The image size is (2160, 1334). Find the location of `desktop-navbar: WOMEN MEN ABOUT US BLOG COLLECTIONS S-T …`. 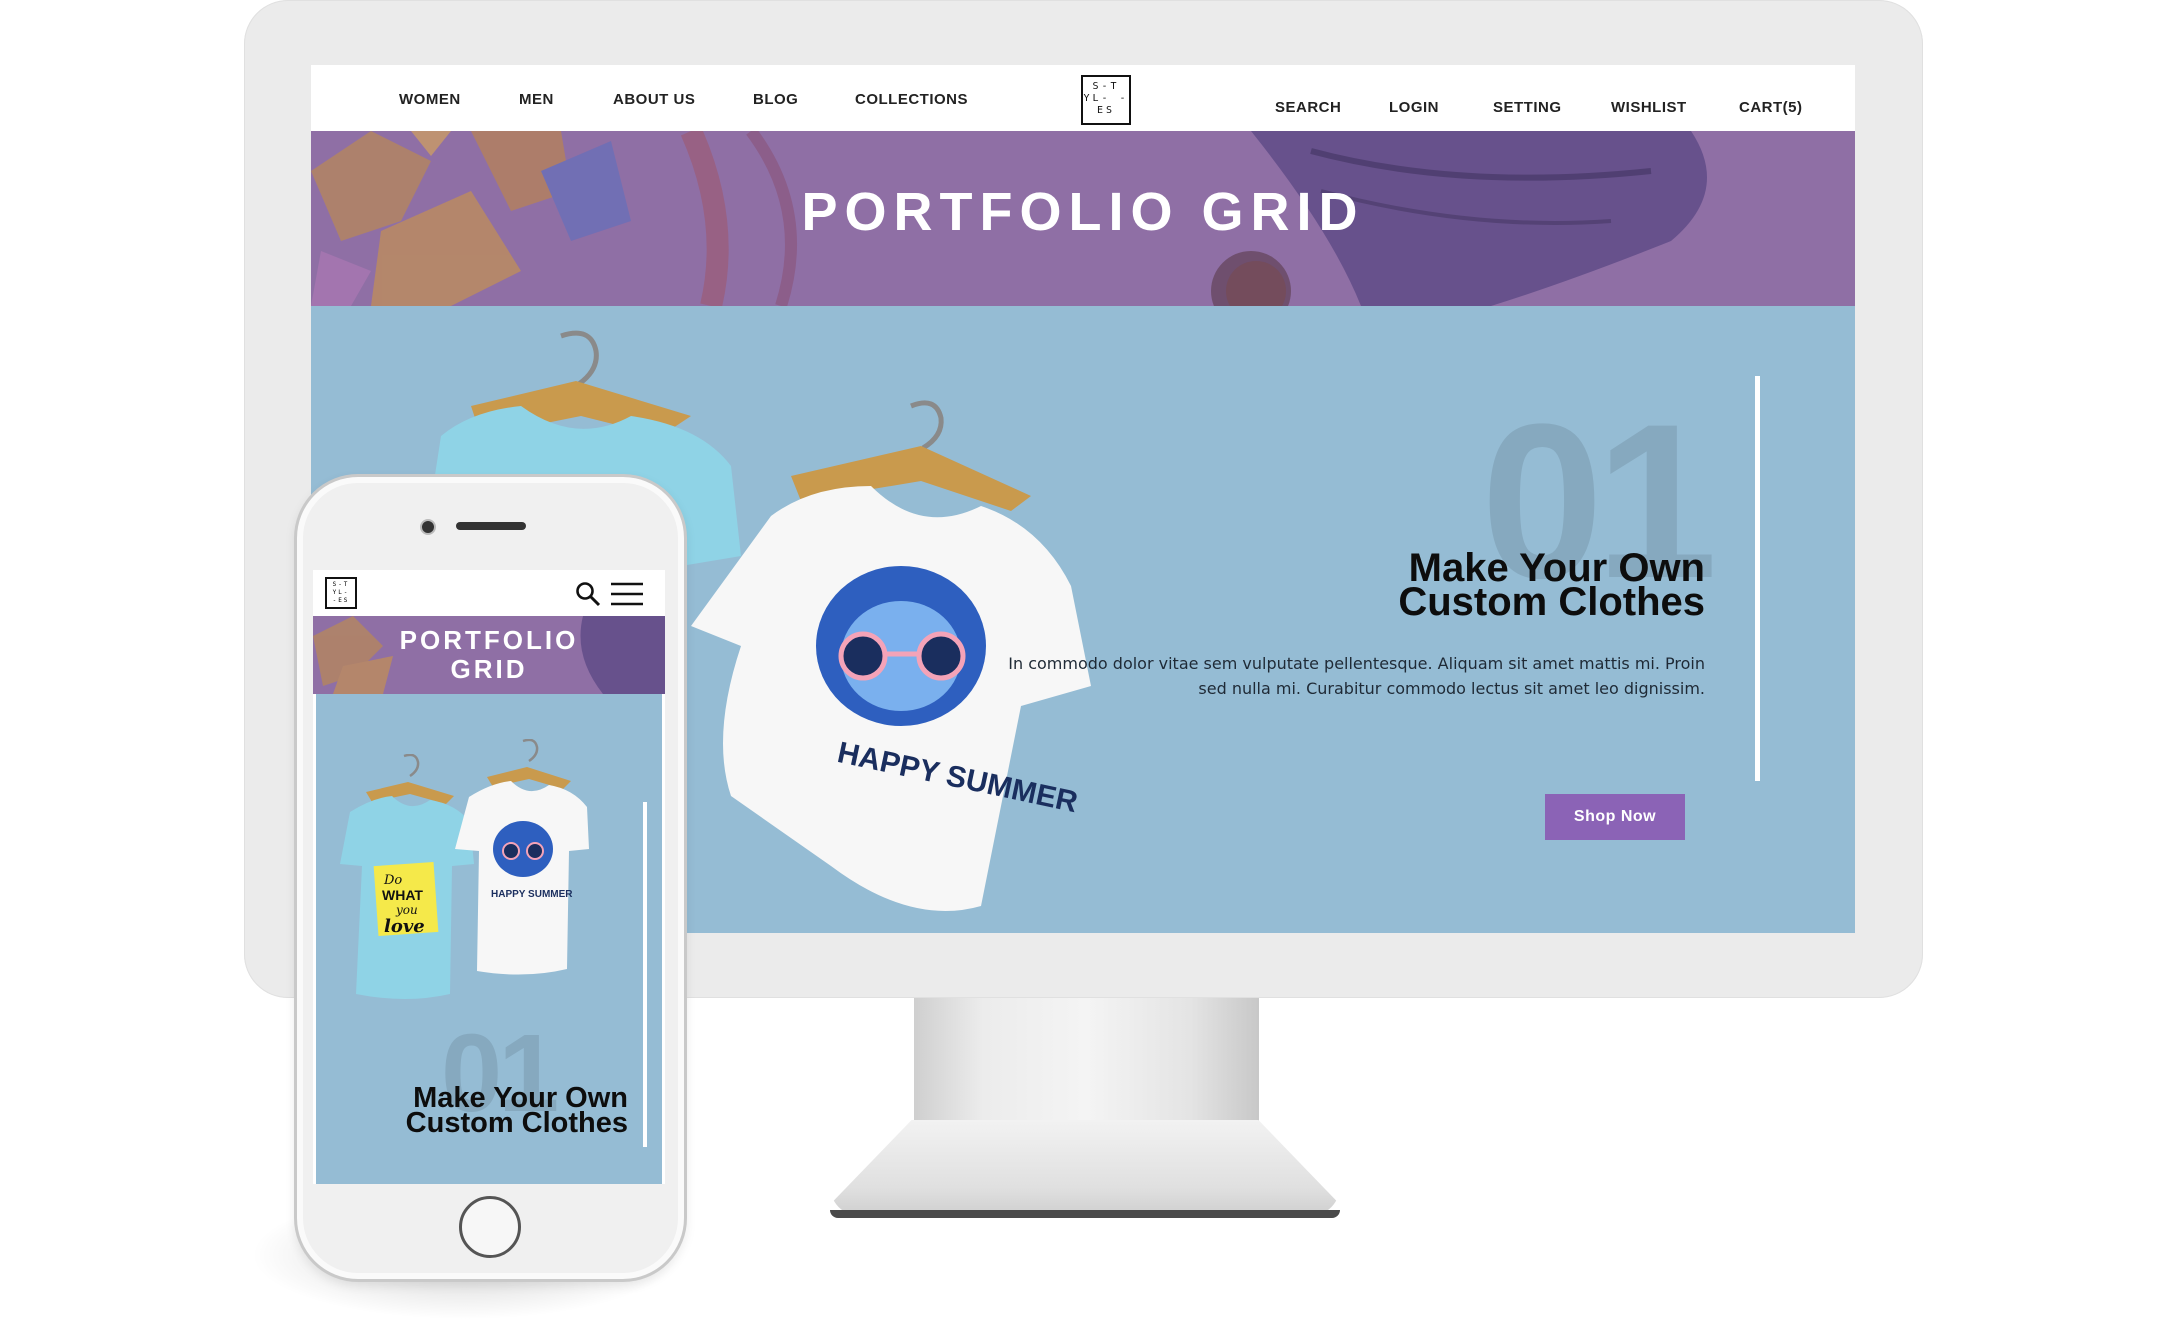

desktop-navbar: WOMEN MEN ABOUT US BLOG COLLECTIONS S-T … is located at coordinates (1083, 98).